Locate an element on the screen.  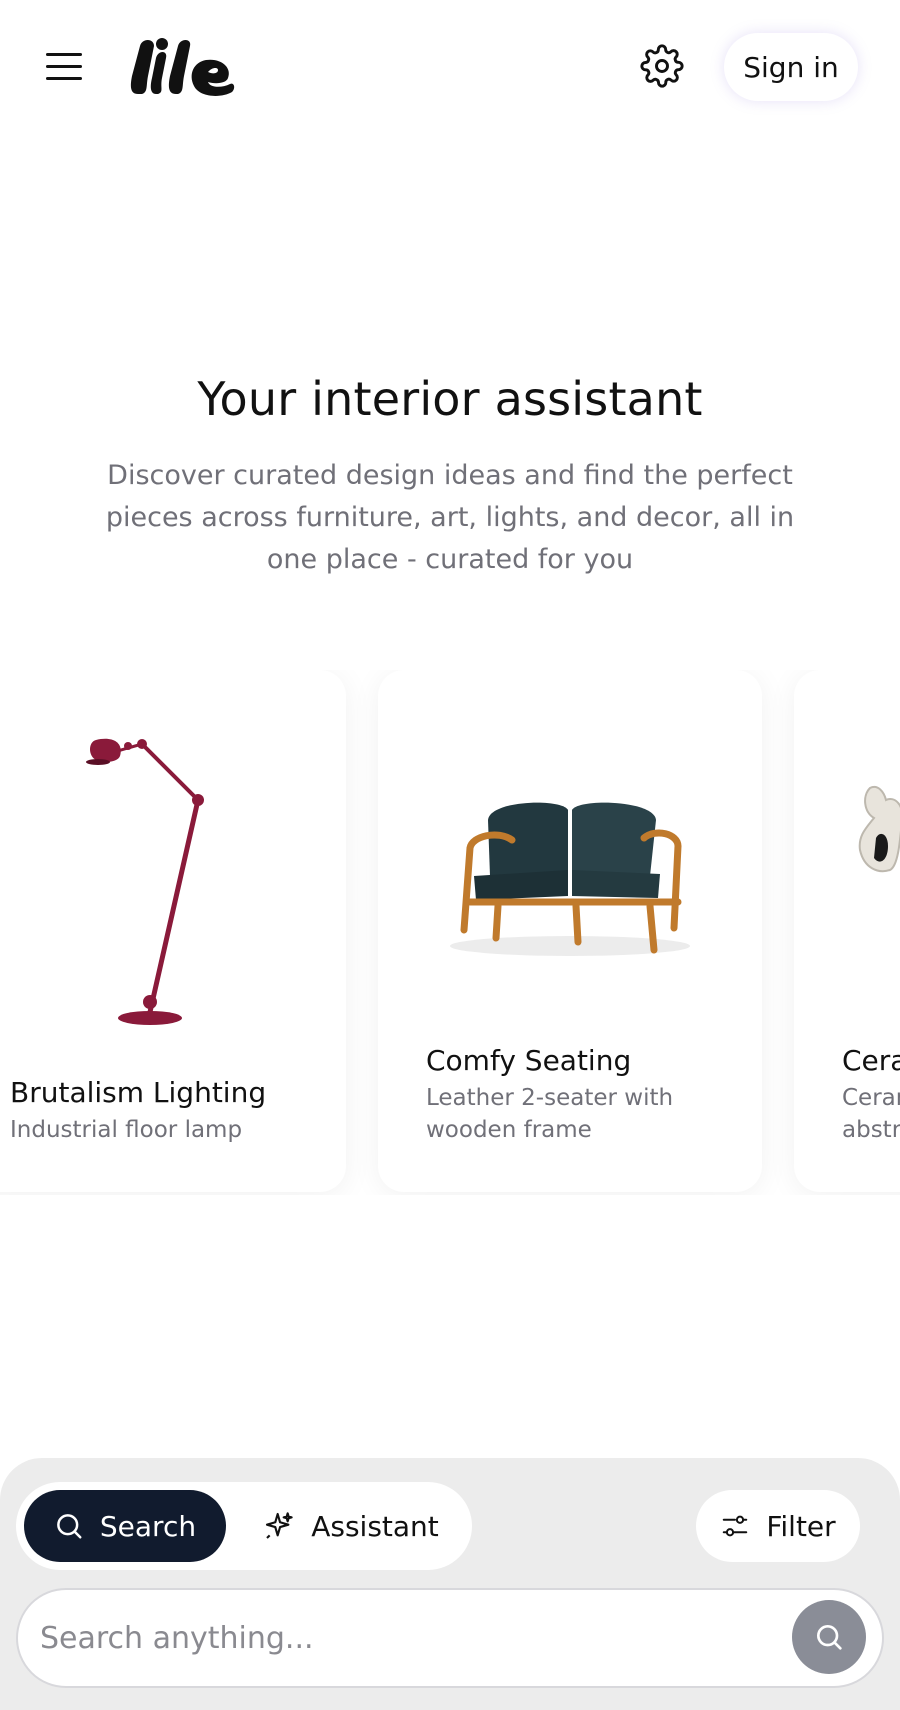
loveseat-image is located at coordinates (570, 879).